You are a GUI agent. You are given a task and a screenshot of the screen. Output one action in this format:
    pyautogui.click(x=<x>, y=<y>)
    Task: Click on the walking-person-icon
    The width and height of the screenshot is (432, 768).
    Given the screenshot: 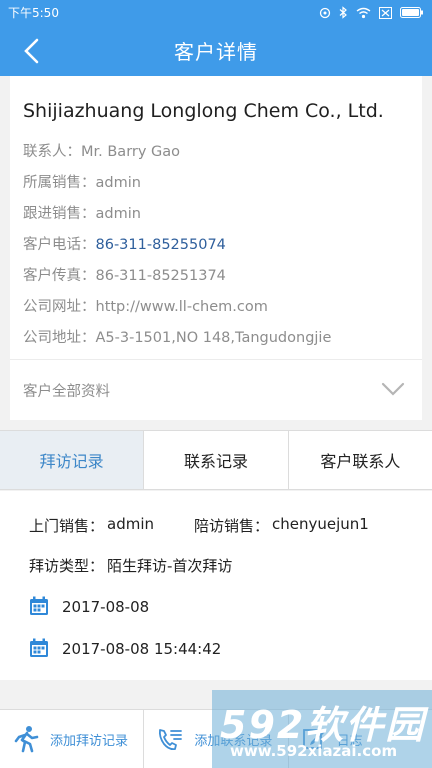 What is the action you would take?
    pyautogui.click(x=26, y=739)
    